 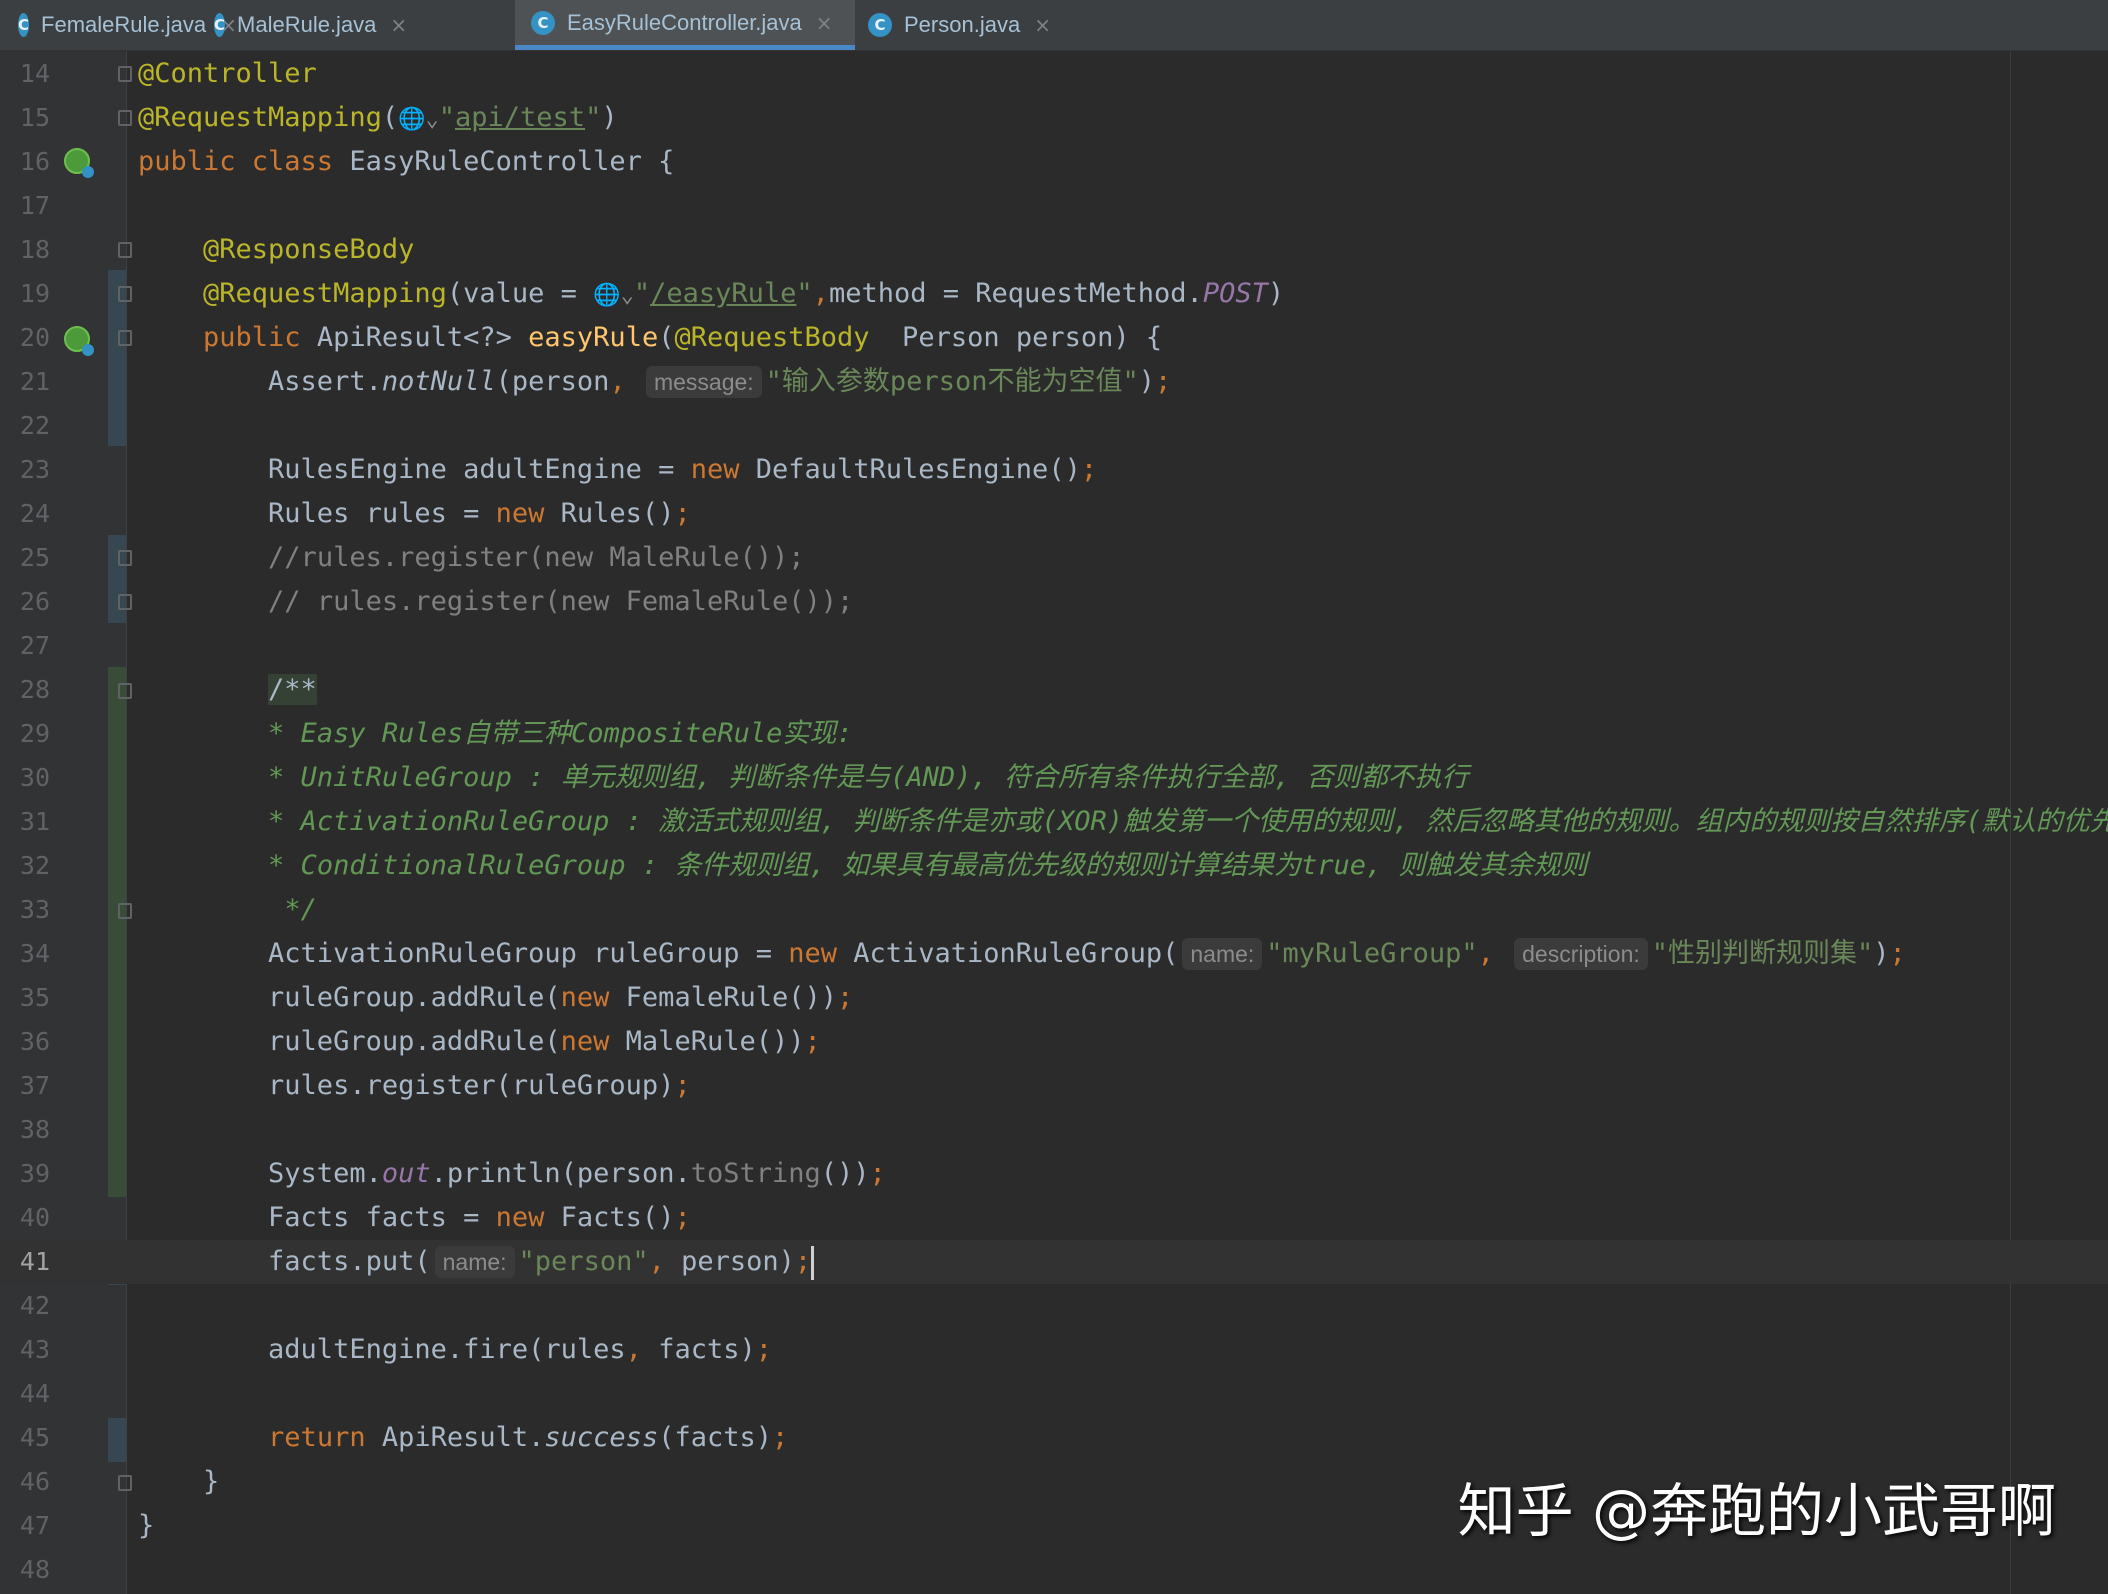 What do you see at coordinates (30, 1086) in the screenshot?
I see `line-number: 37` at bounding box center [30, 1086].